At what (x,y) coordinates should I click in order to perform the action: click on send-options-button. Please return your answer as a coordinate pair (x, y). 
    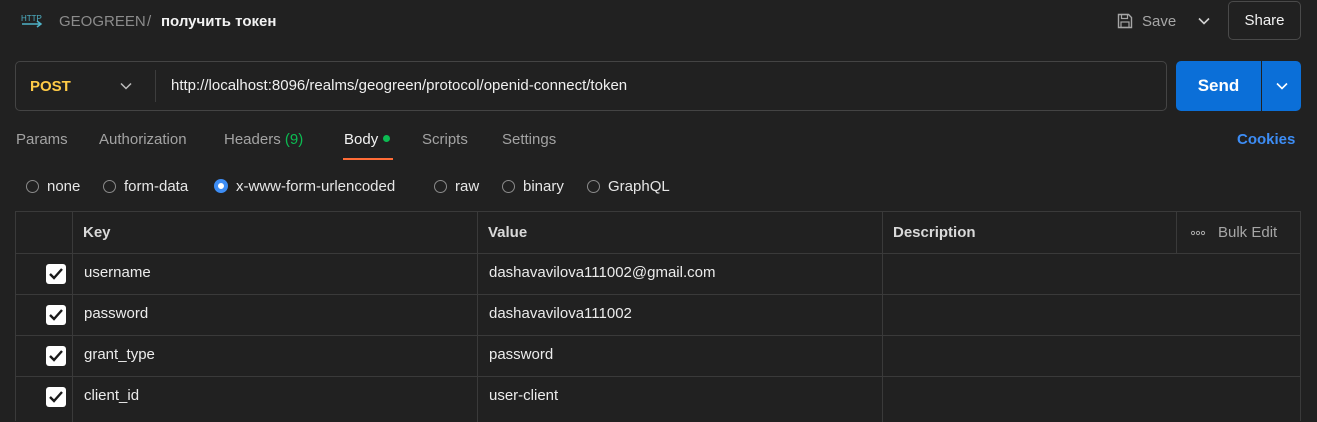
    Looking at the image, I should click on (1281, 86).